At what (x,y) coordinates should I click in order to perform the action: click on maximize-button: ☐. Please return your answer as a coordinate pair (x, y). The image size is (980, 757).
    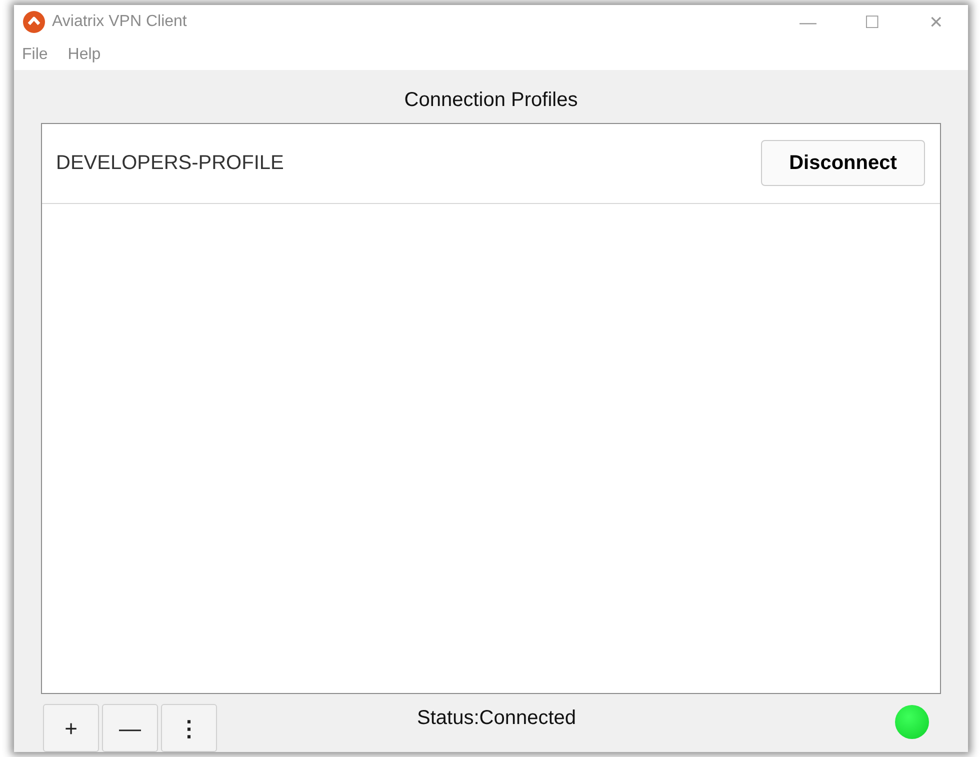
    Looking at the image, I should click on (872, 22).